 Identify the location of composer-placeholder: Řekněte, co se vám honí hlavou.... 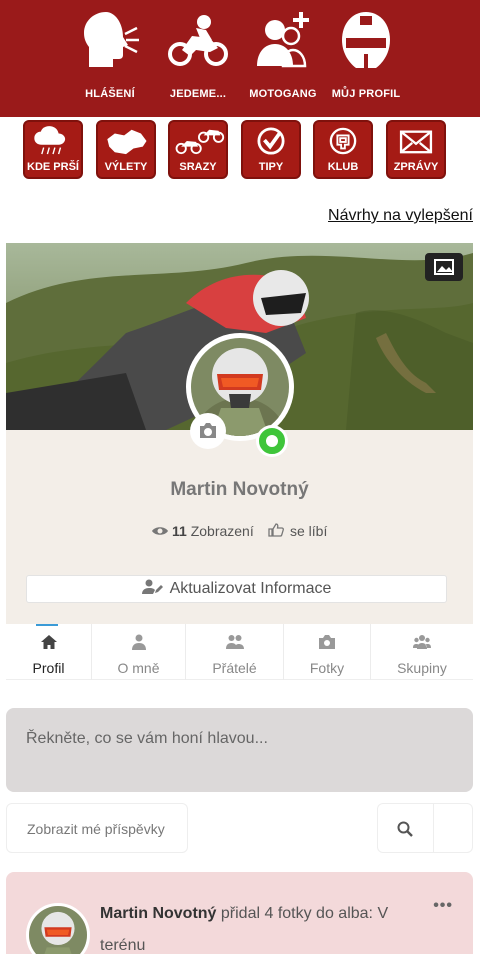
(147, 738).